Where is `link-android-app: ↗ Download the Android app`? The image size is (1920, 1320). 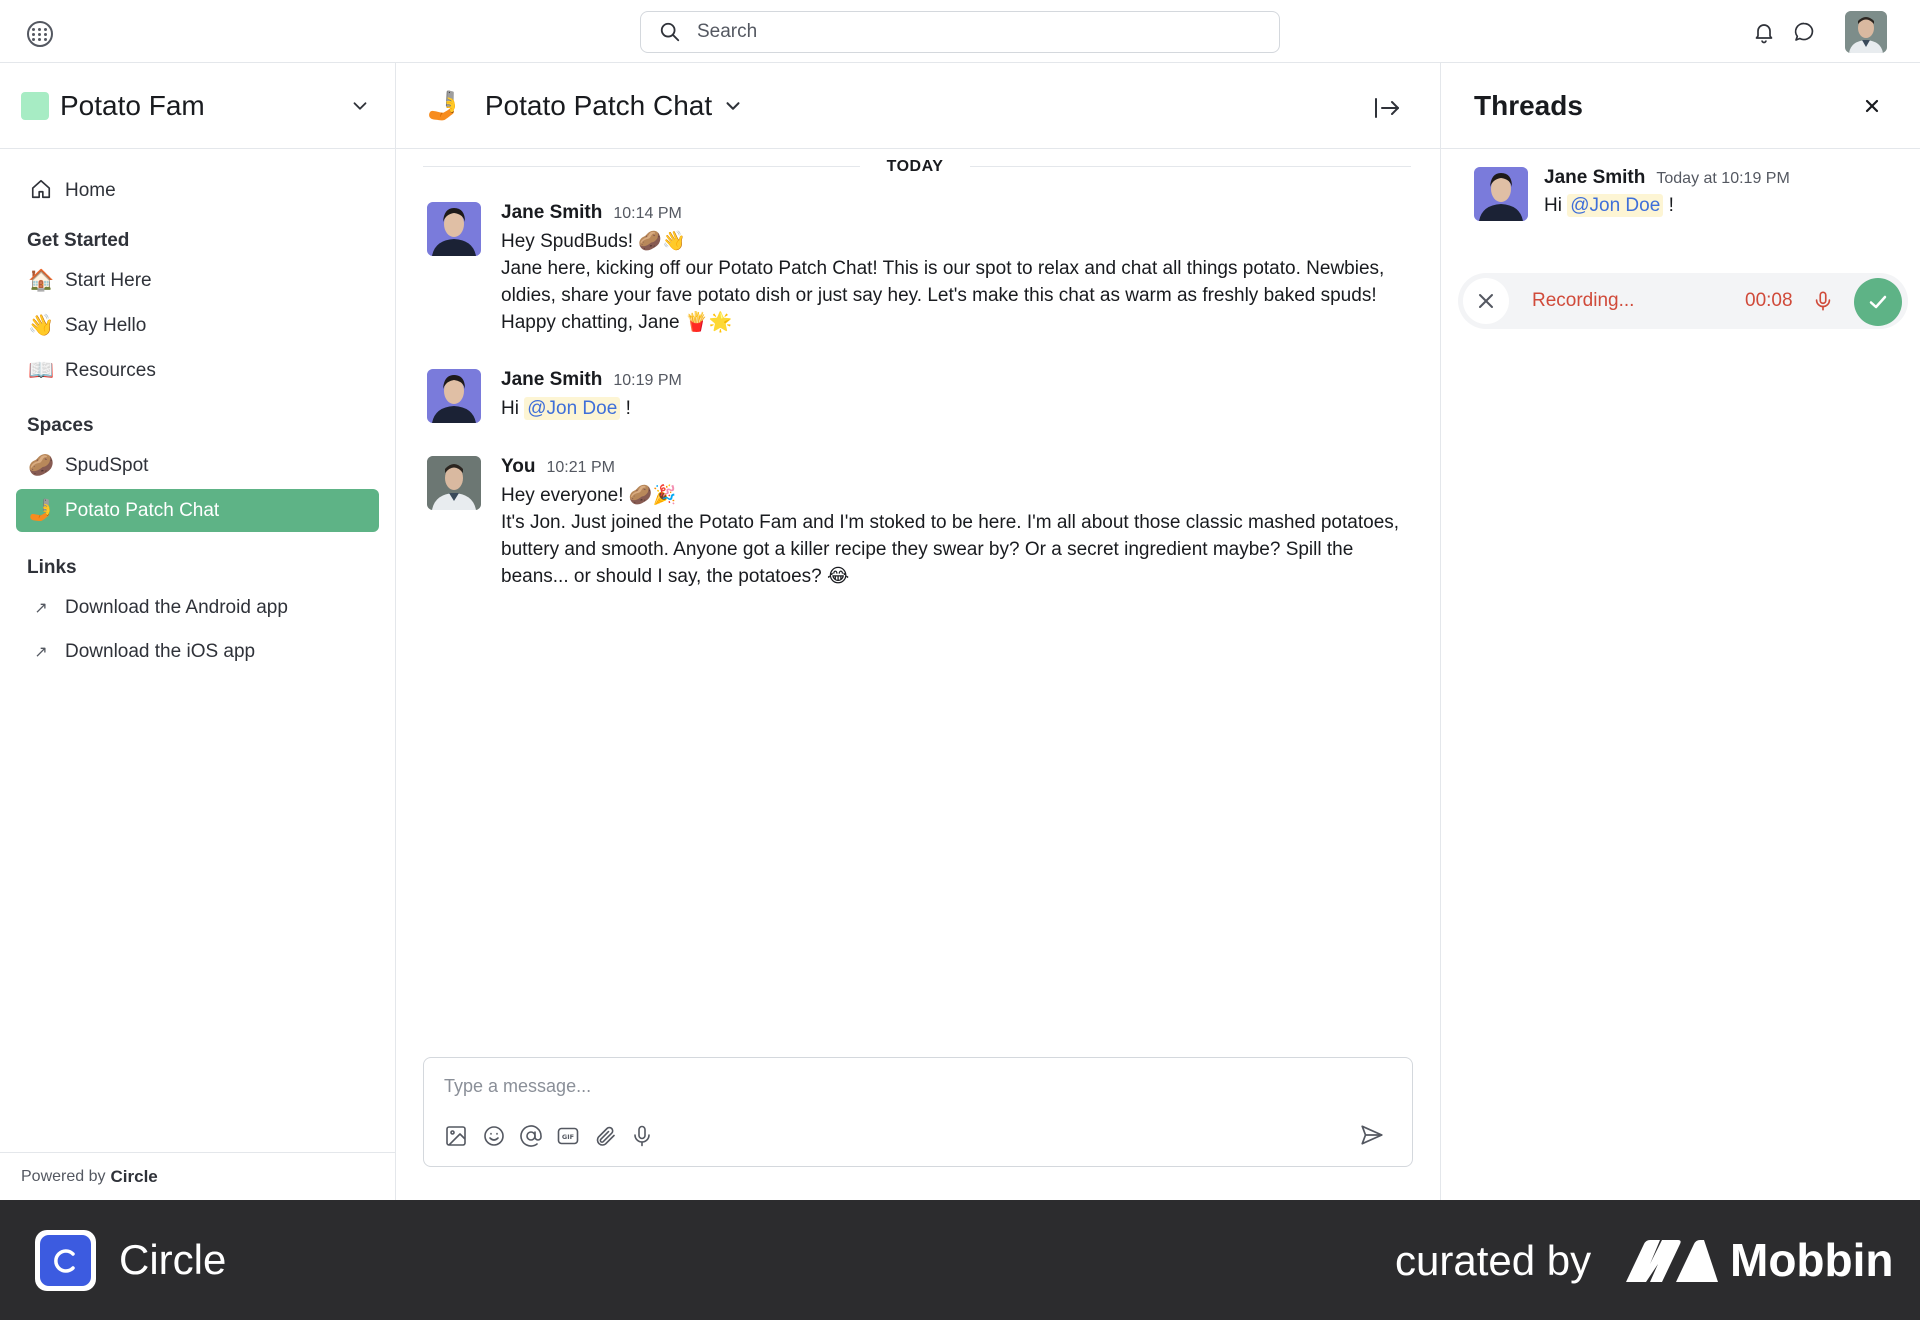
link-android-app: ↗ Download the Android app is located at coordinates (197, 608).